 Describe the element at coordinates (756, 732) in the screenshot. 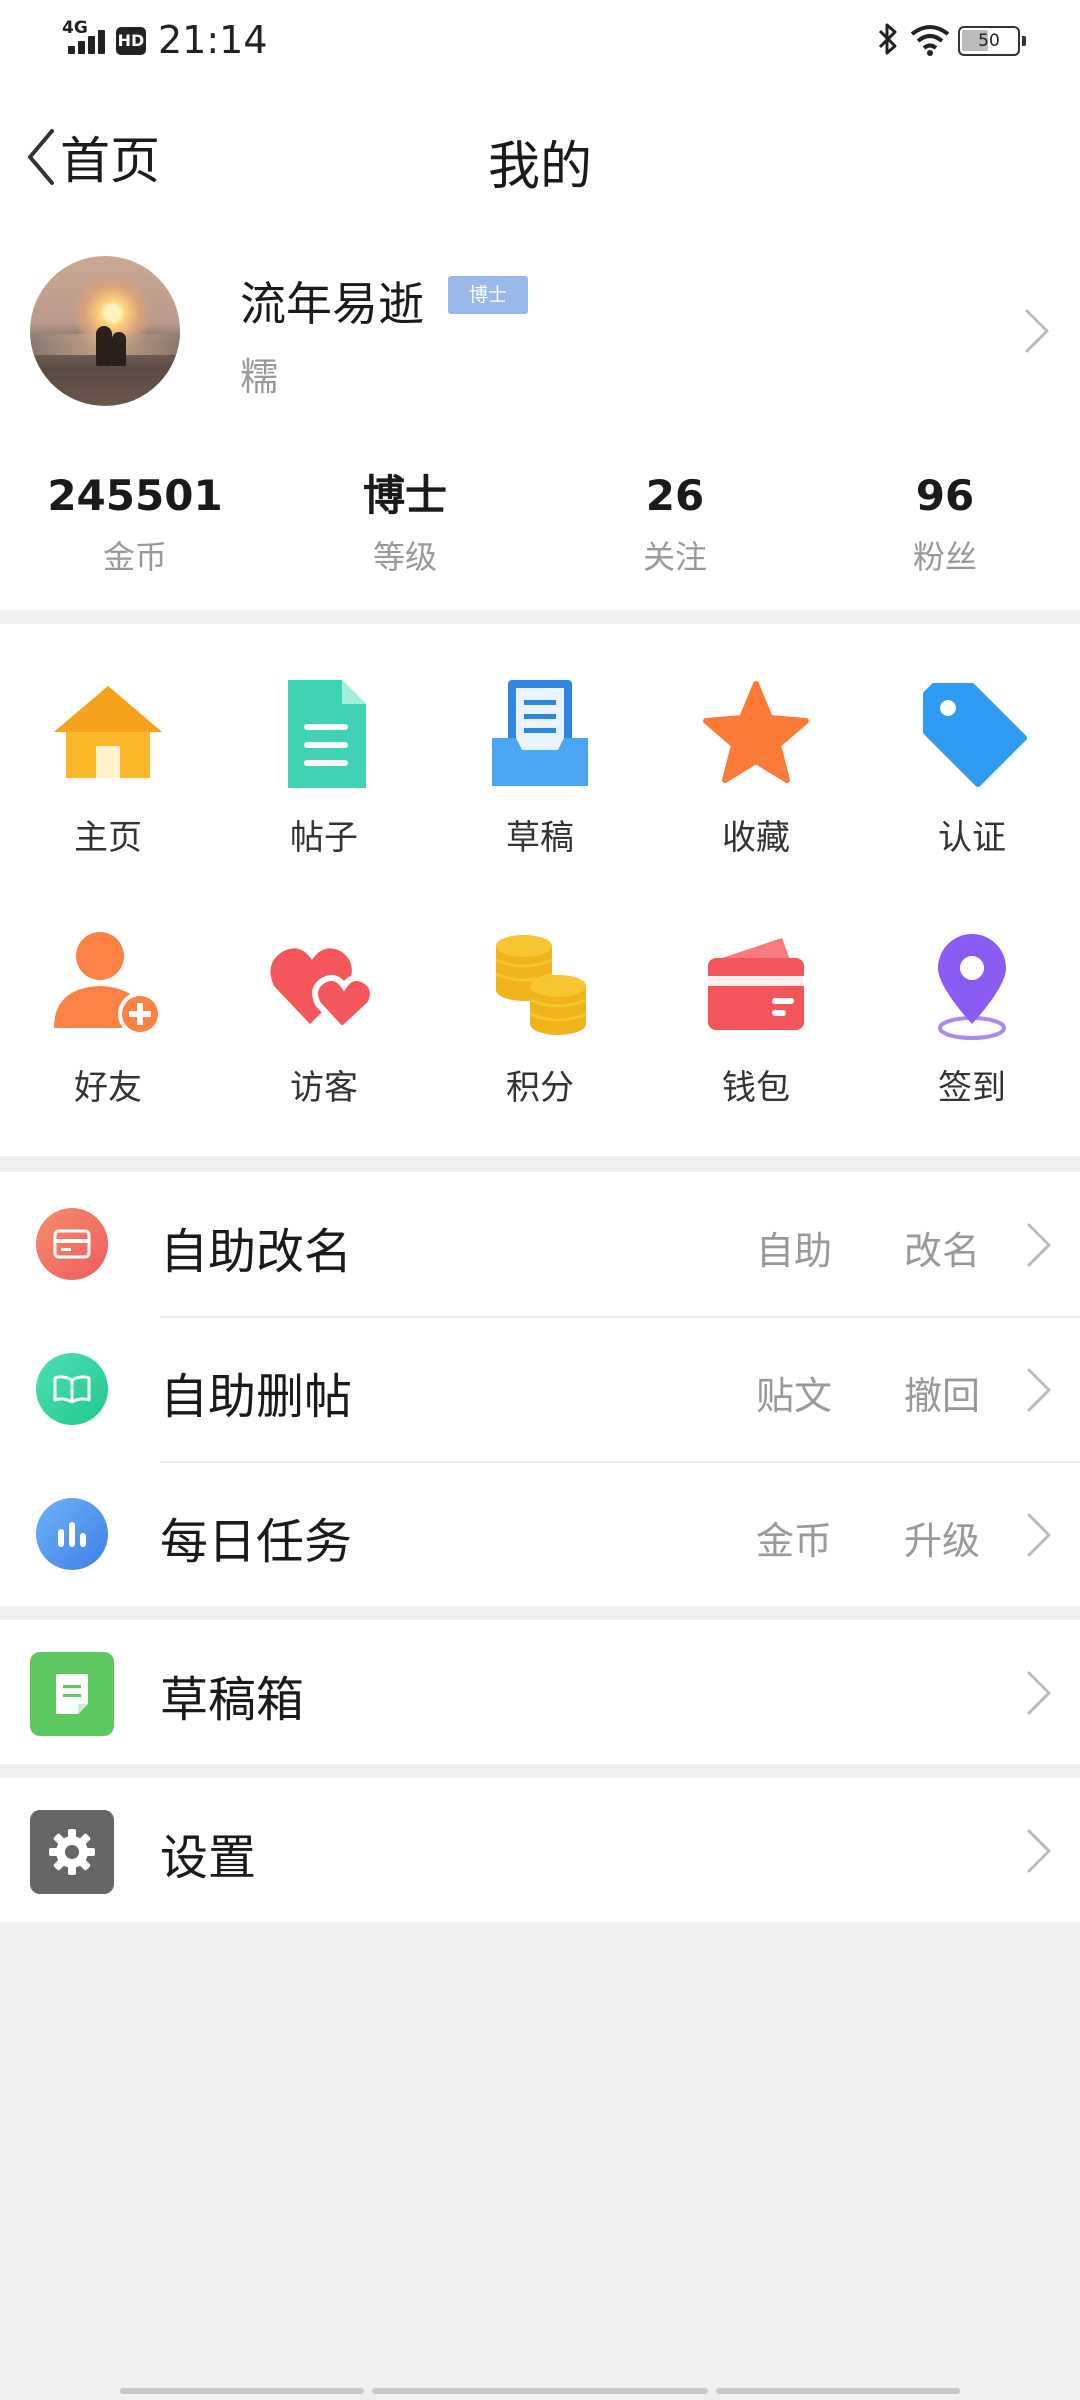

I see `star-icon` at that location.